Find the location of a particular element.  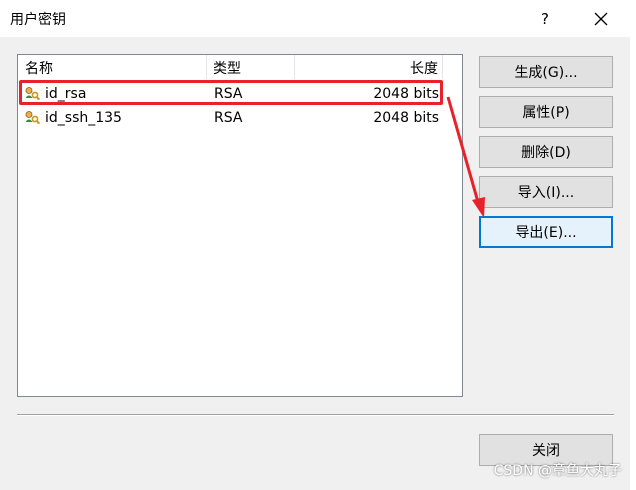

separator-line is located at coordinates (315, 415).